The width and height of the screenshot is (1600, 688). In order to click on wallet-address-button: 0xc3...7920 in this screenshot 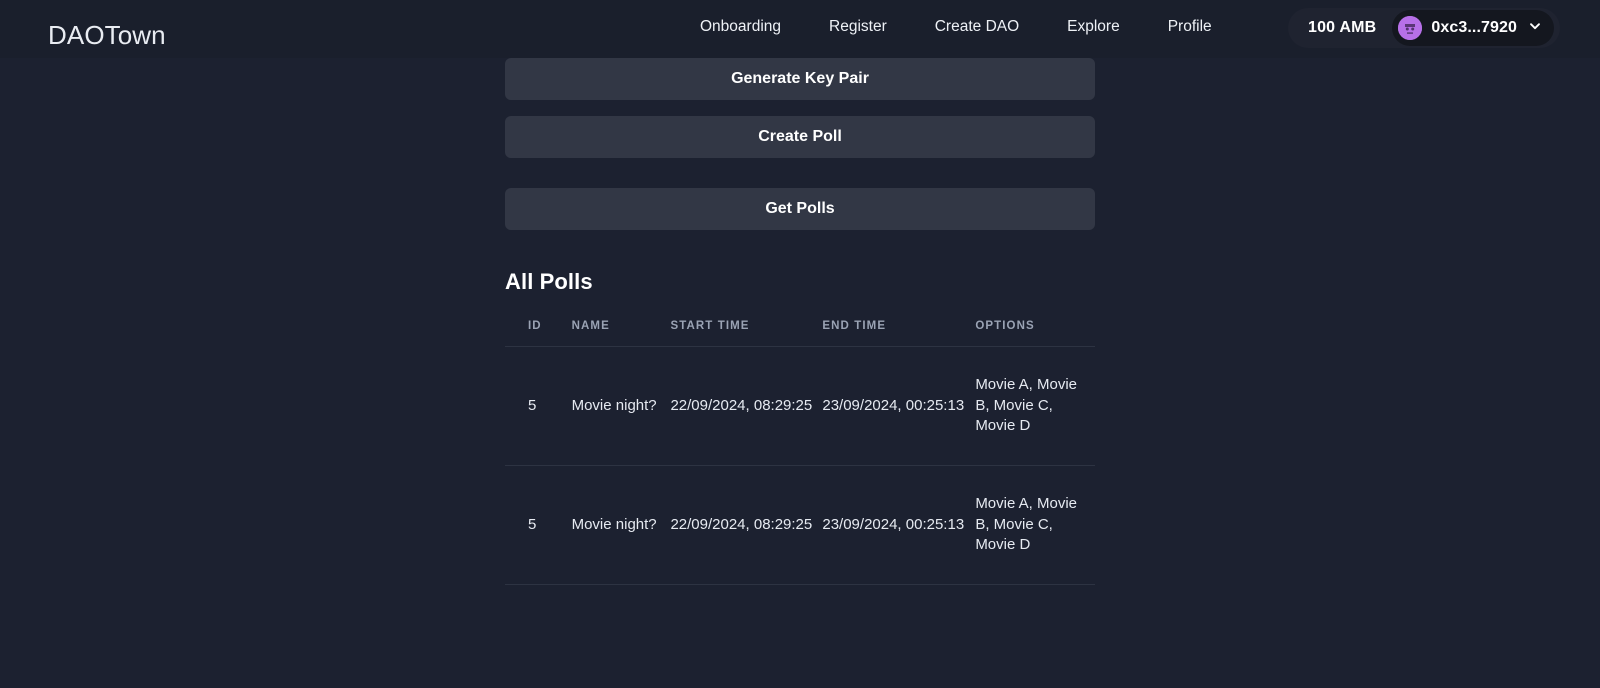, I will do `click(1473, 28)`.